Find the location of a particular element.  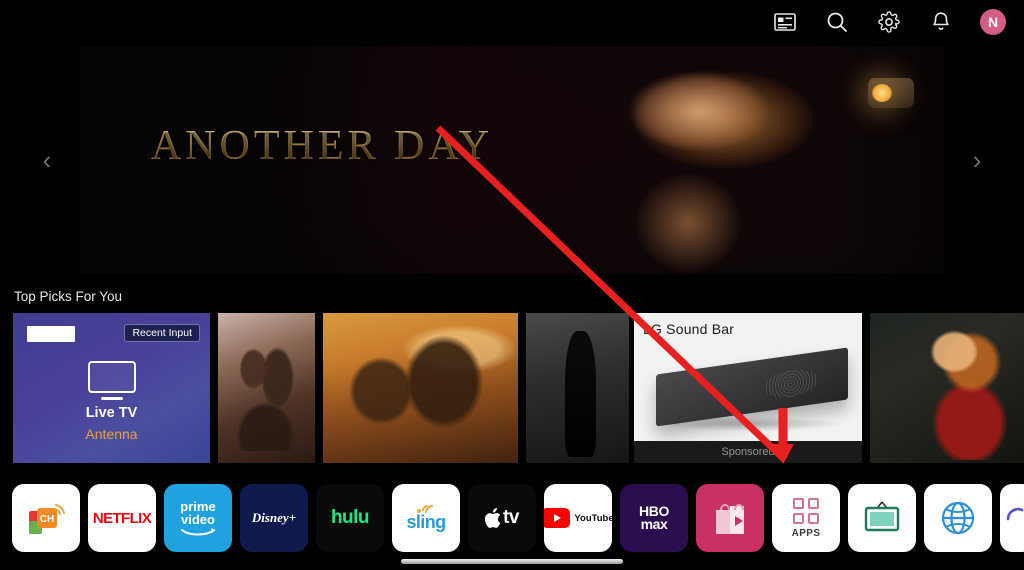

hero-spotlight-icon is located at coordinates (890, 92).